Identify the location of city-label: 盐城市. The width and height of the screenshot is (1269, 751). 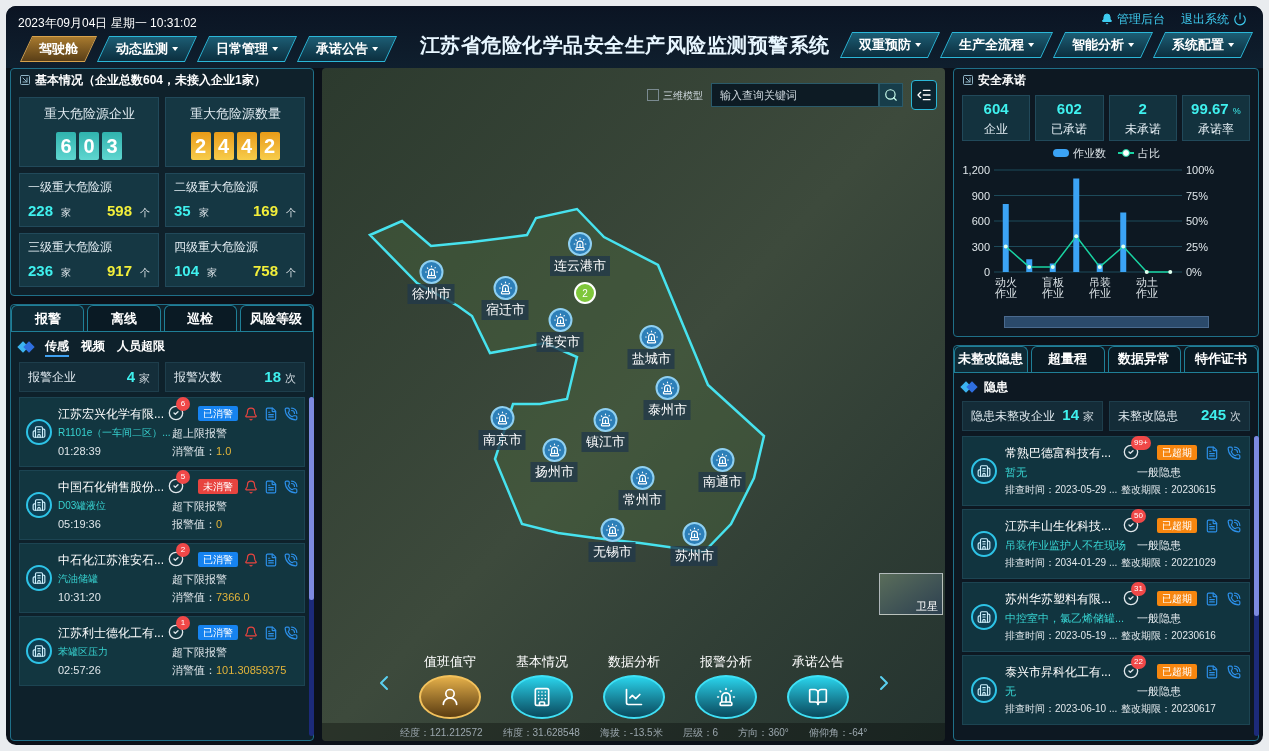
(651, 359).